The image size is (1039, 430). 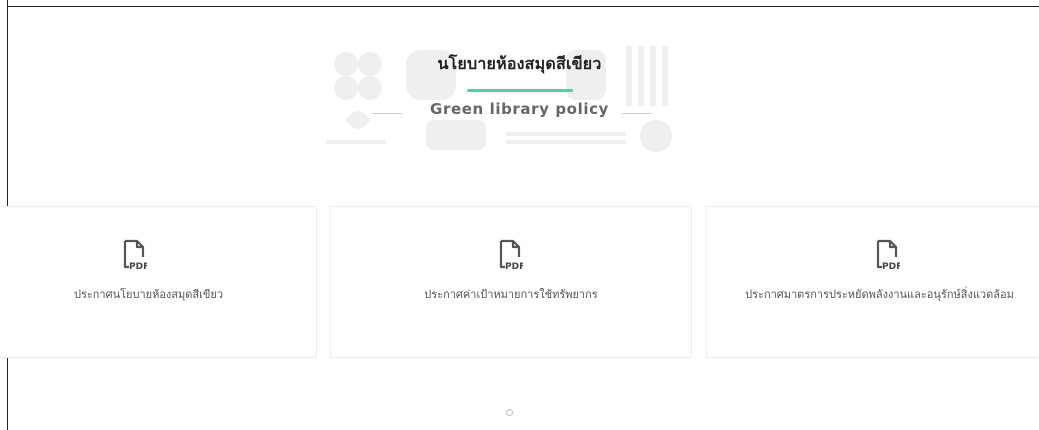 I want to click on page-top-border, so click(x=523, y=6).